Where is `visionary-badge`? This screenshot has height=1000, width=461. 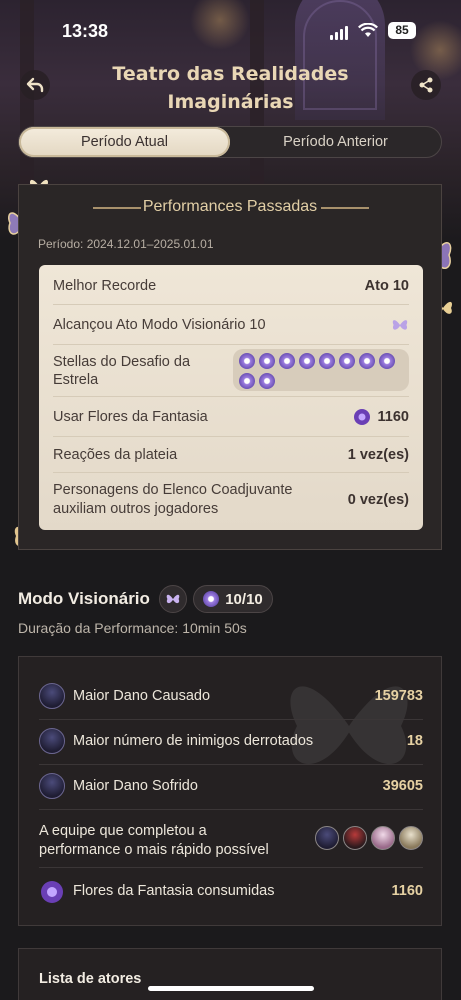 visionary-badge is located at coordinates (173, 599).